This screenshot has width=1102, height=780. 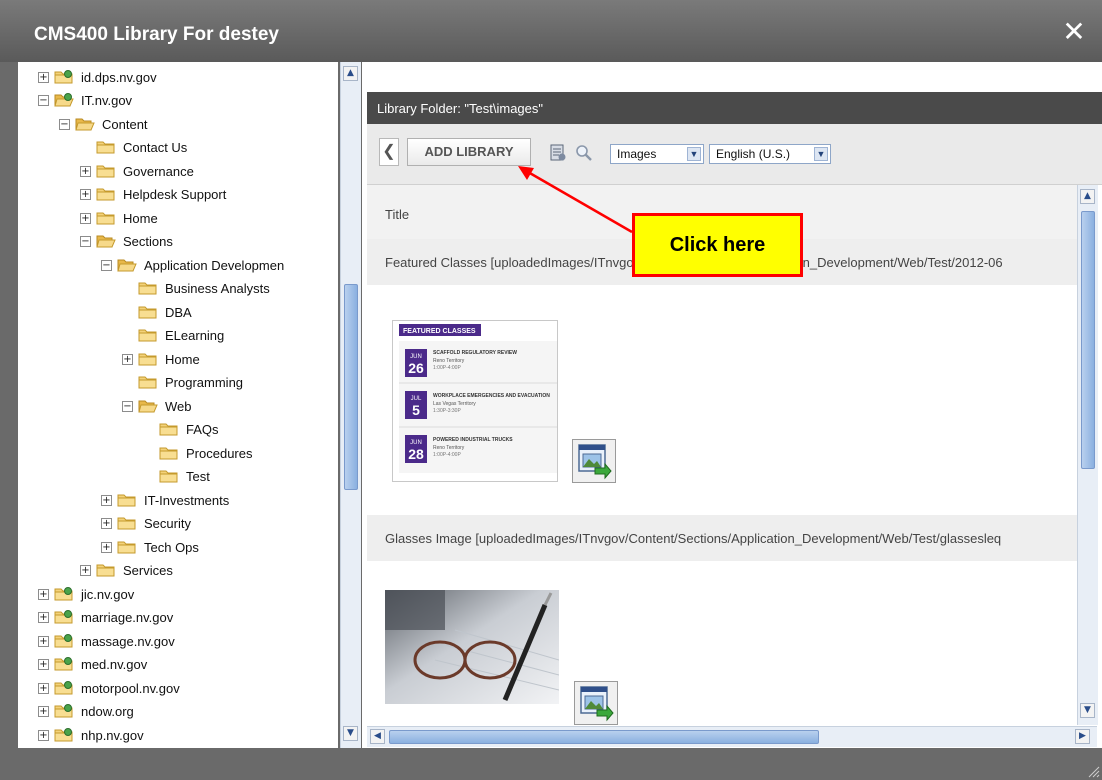 What do you see at coordinates (153, 195) in the screenshot?
I see `tree-item: + Helpdesk Support` at bounding box center [153, 195].